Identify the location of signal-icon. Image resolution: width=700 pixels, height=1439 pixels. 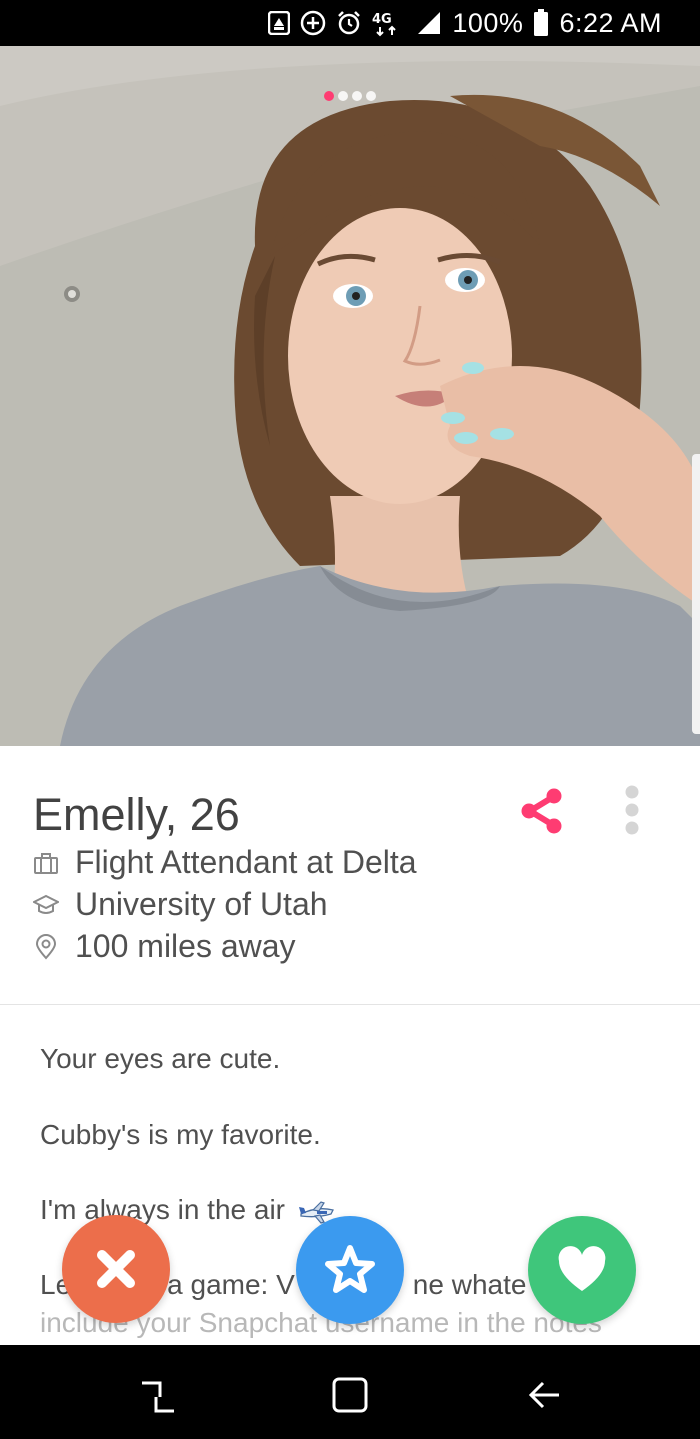
(429, 23).